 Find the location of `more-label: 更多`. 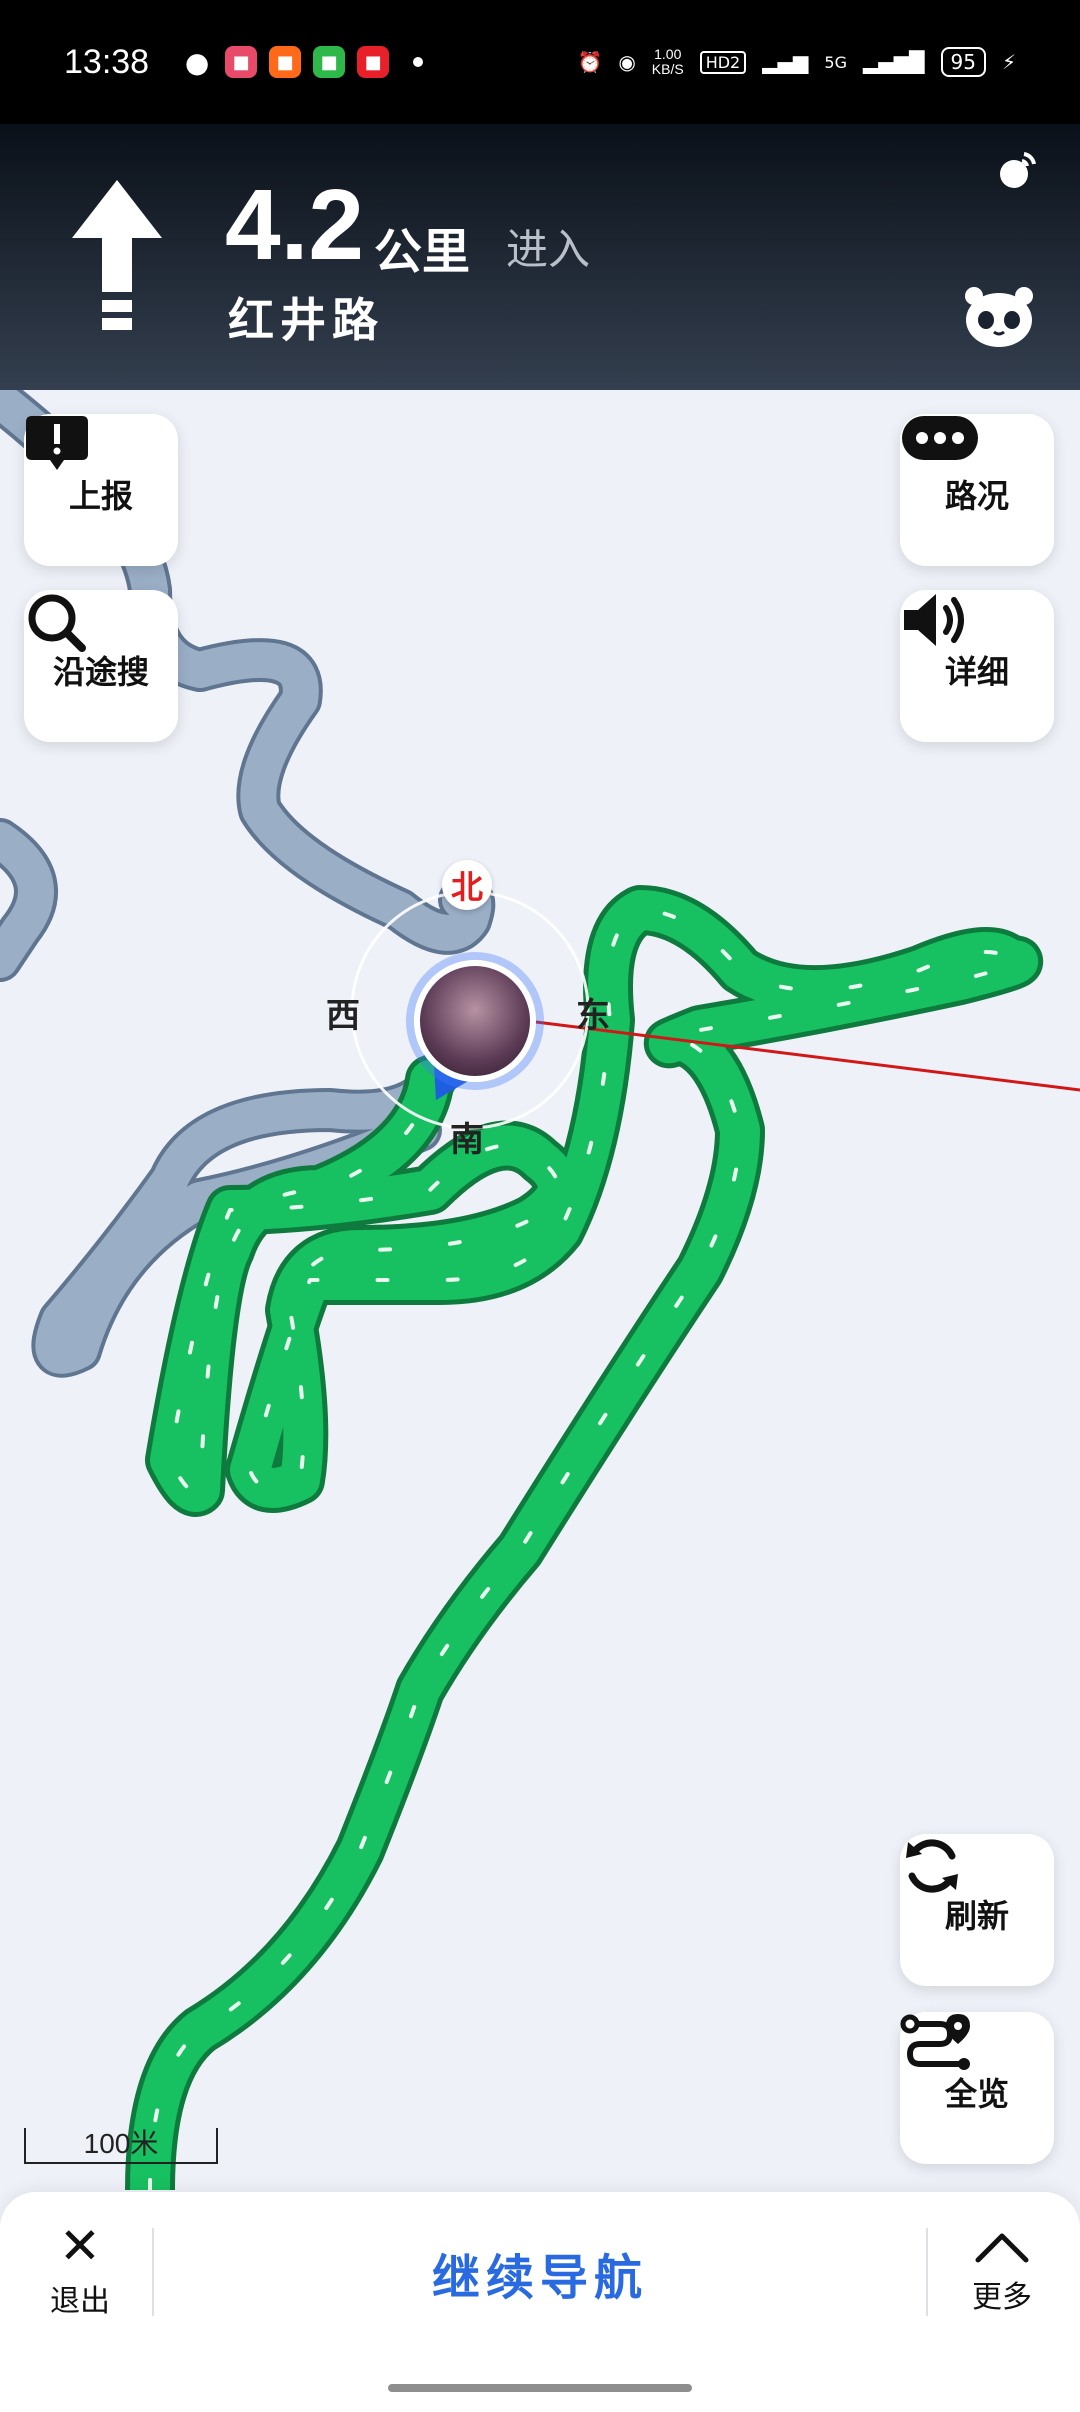

more-label: 更多 is located at coordinates (1002, 2297).